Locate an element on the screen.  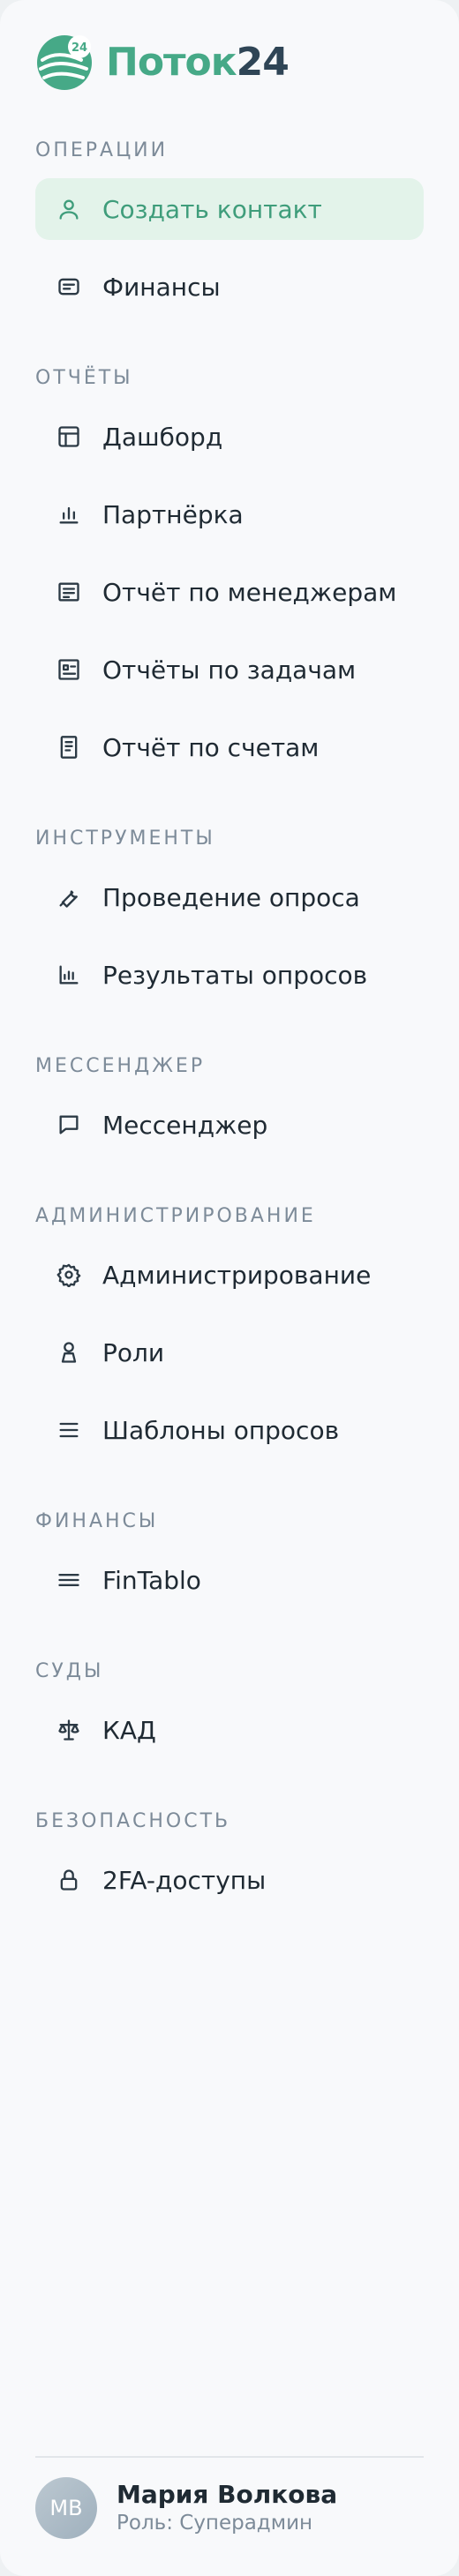
menu-icon is located at coordinates (68, 1580).